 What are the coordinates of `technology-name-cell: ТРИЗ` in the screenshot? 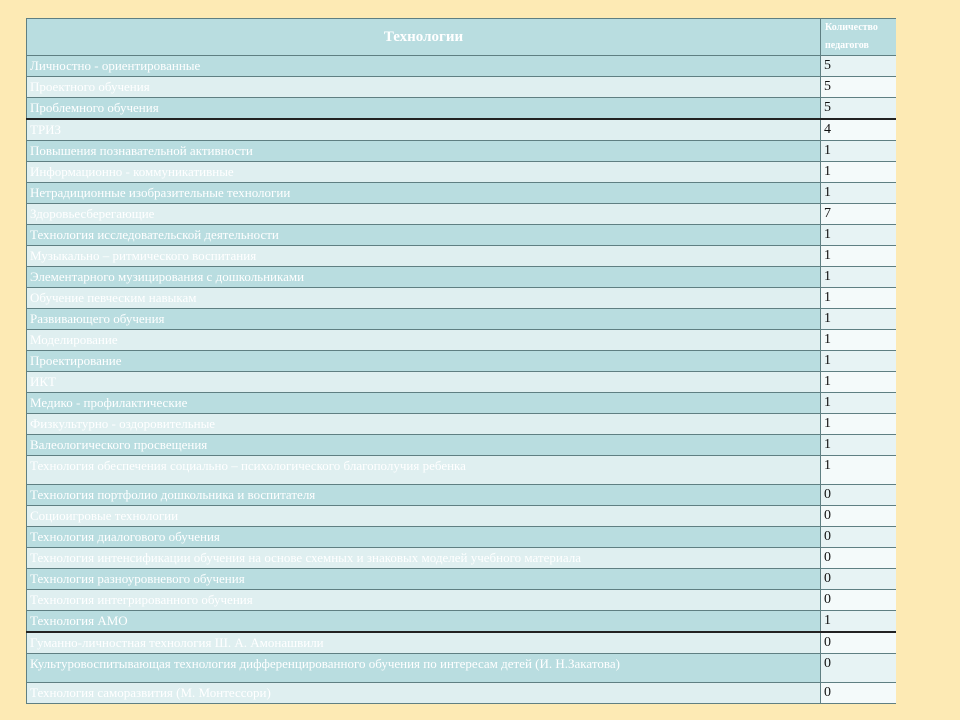 It's located at (423, 129).